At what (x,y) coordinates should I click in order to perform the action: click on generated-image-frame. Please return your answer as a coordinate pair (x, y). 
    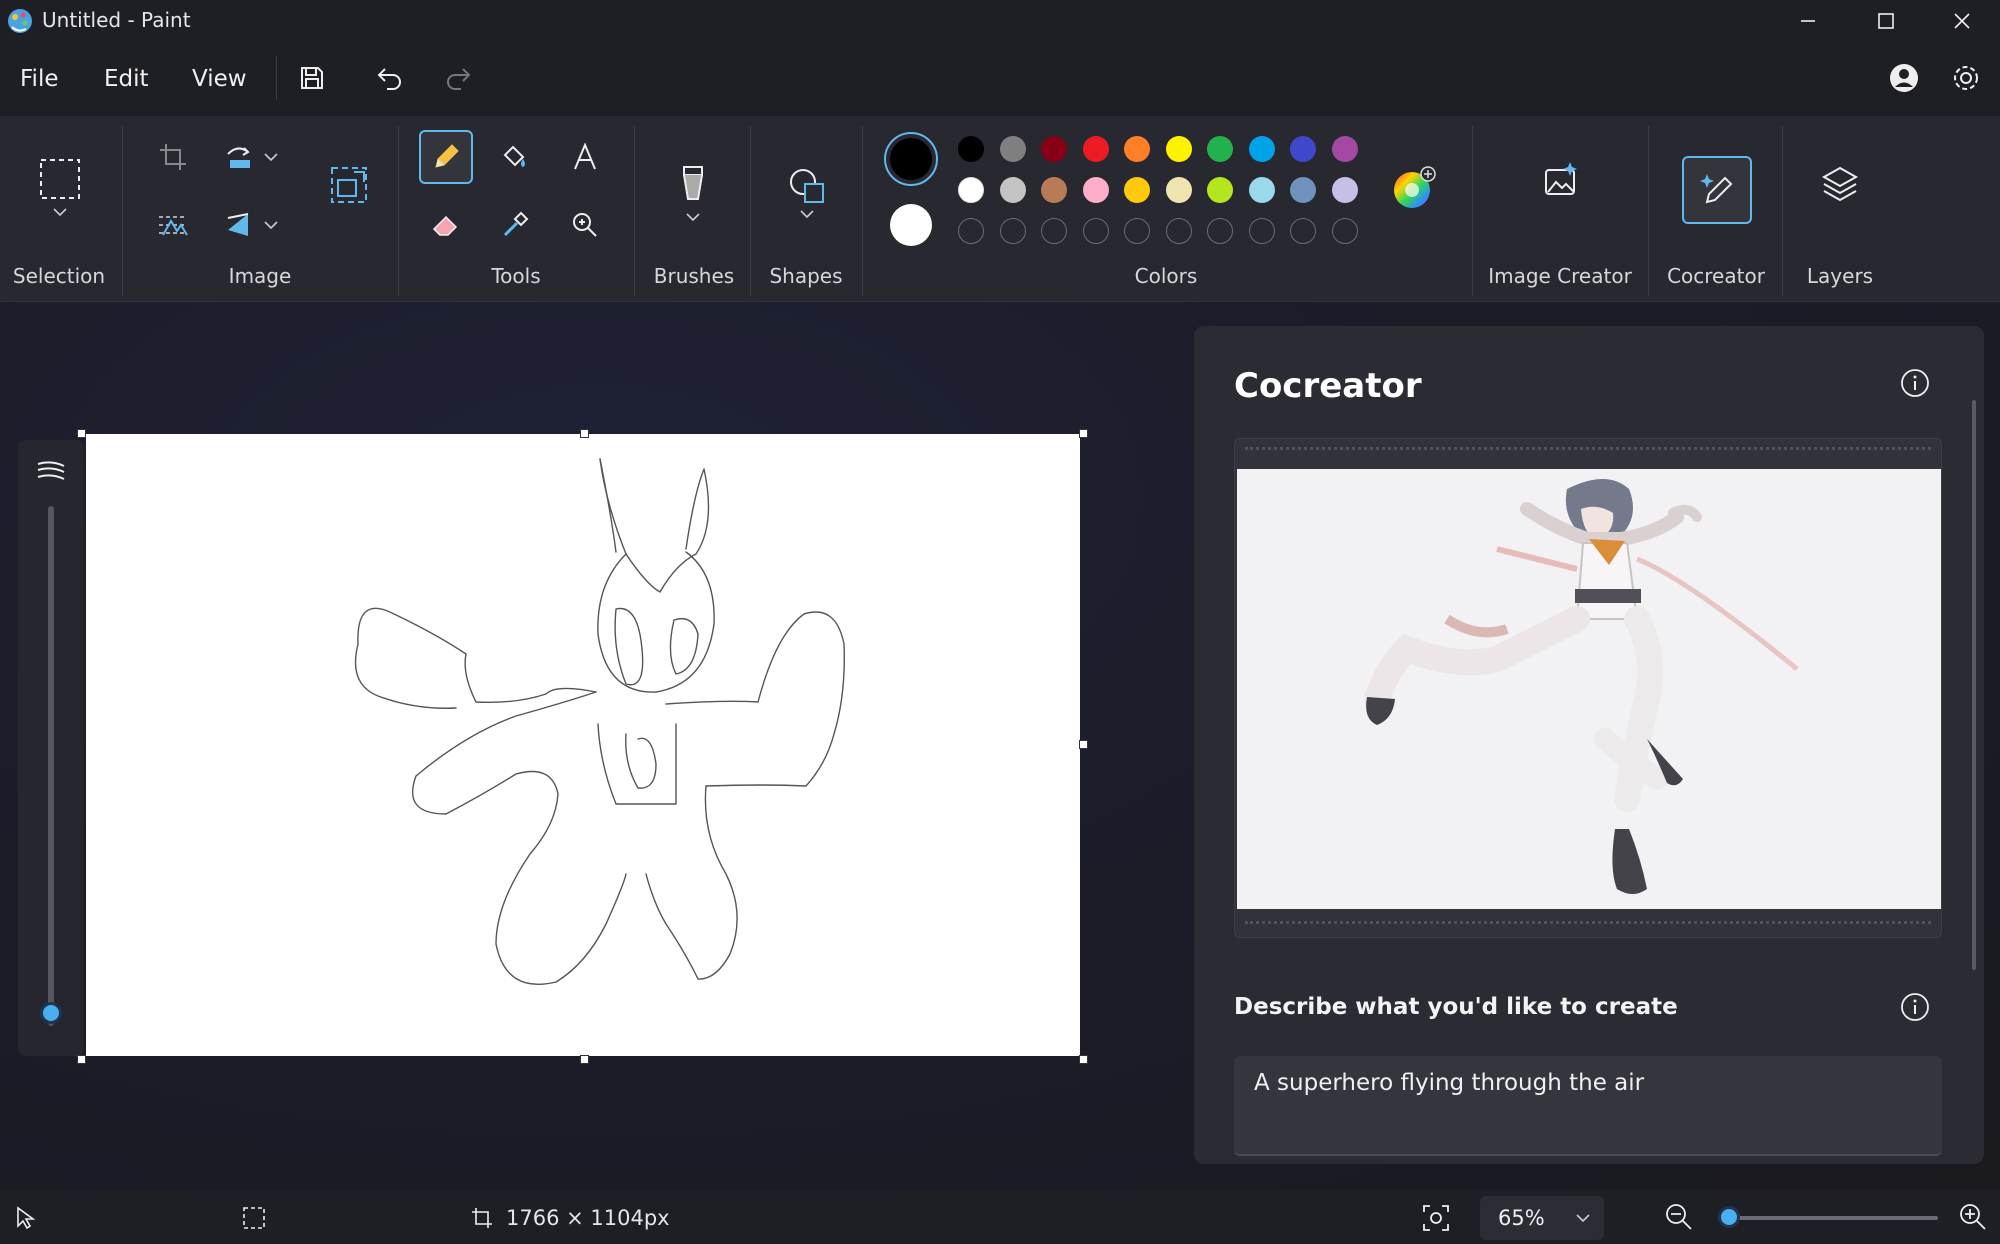
    Looking at the image, I should click on (1588, 688).